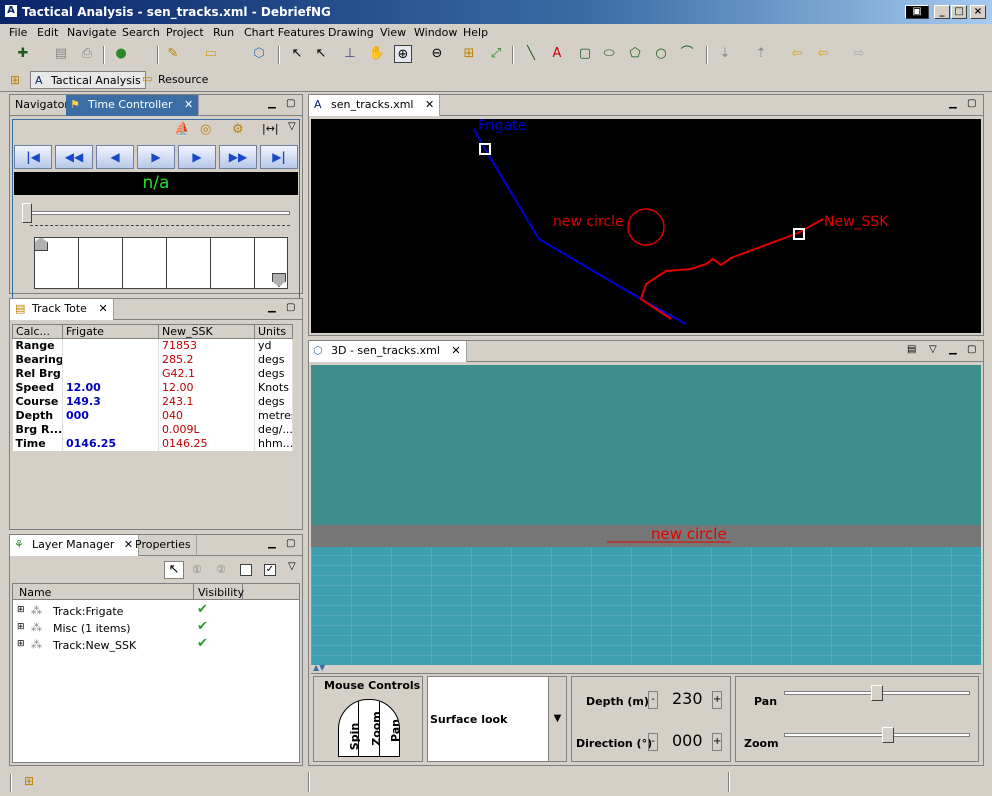 This screenshot has width=992, height=796. What do you see at coordinates (297, 54) in the screenshot?
I see `select-pointer-icon: ↖` at bounding box center [297, 54].